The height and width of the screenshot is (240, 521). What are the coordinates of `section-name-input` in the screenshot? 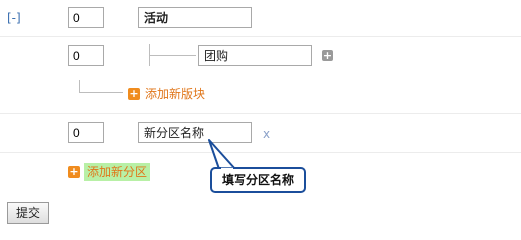 It's located at (195, 17).